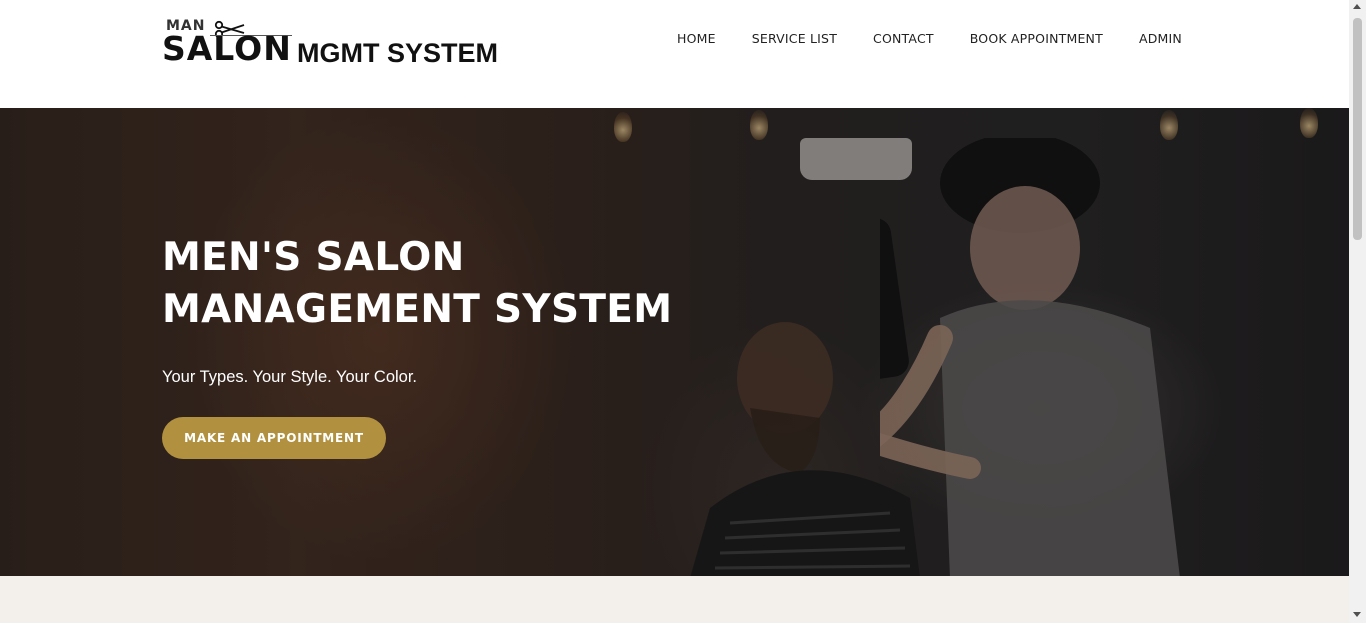 This screenshot has width=1366, height=623. What do you see at coordinates (274, 438) in the screenshot?
I see `make-appointment-button: MAKE AN APPOINTMENT` at bounding box center [274, 438].